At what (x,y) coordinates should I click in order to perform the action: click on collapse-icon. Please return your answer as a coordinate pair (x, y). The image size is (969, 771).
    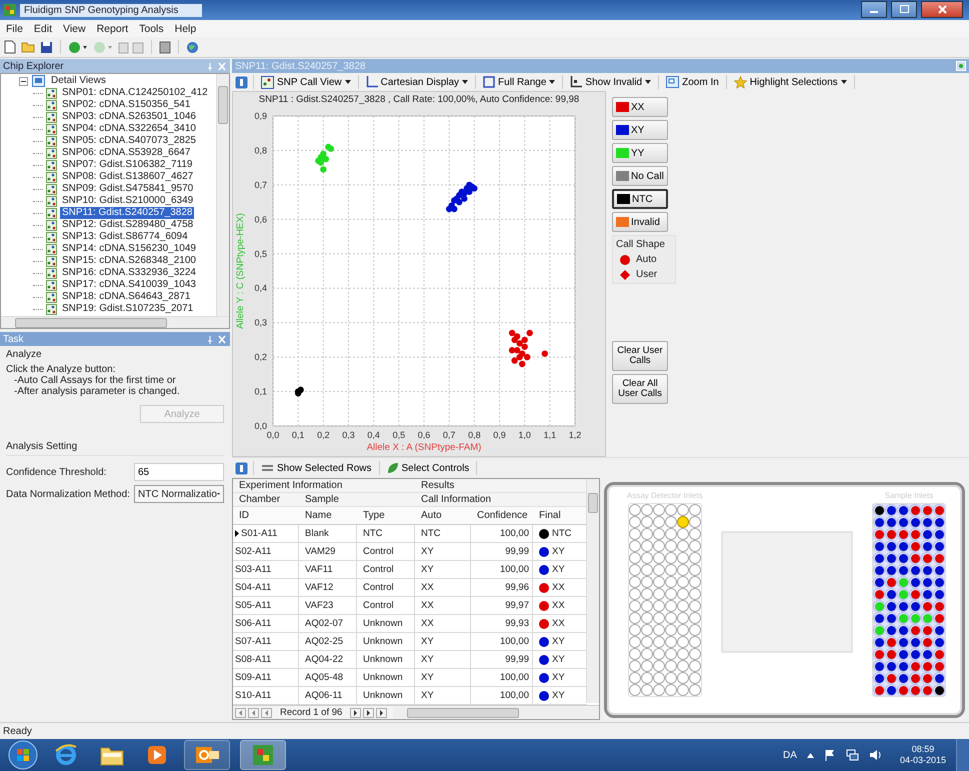
    Looking at the image, I should click on (23, 81).